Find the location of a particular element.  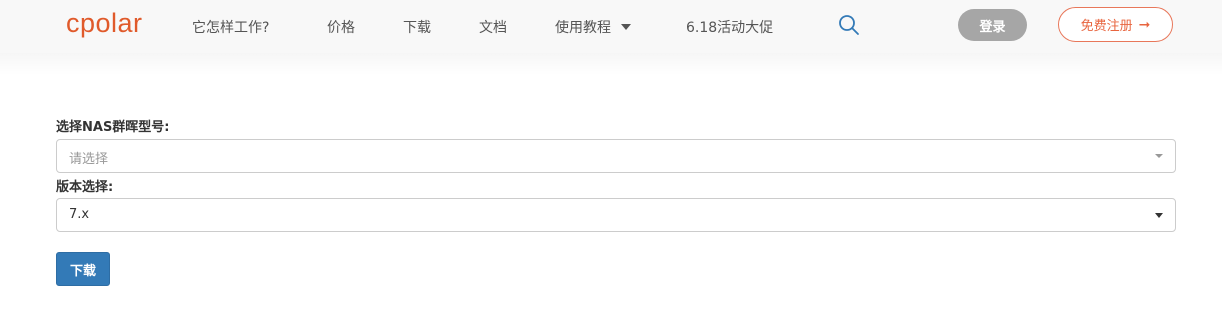

version-select: 7.x is located at coordinates (616, 215).